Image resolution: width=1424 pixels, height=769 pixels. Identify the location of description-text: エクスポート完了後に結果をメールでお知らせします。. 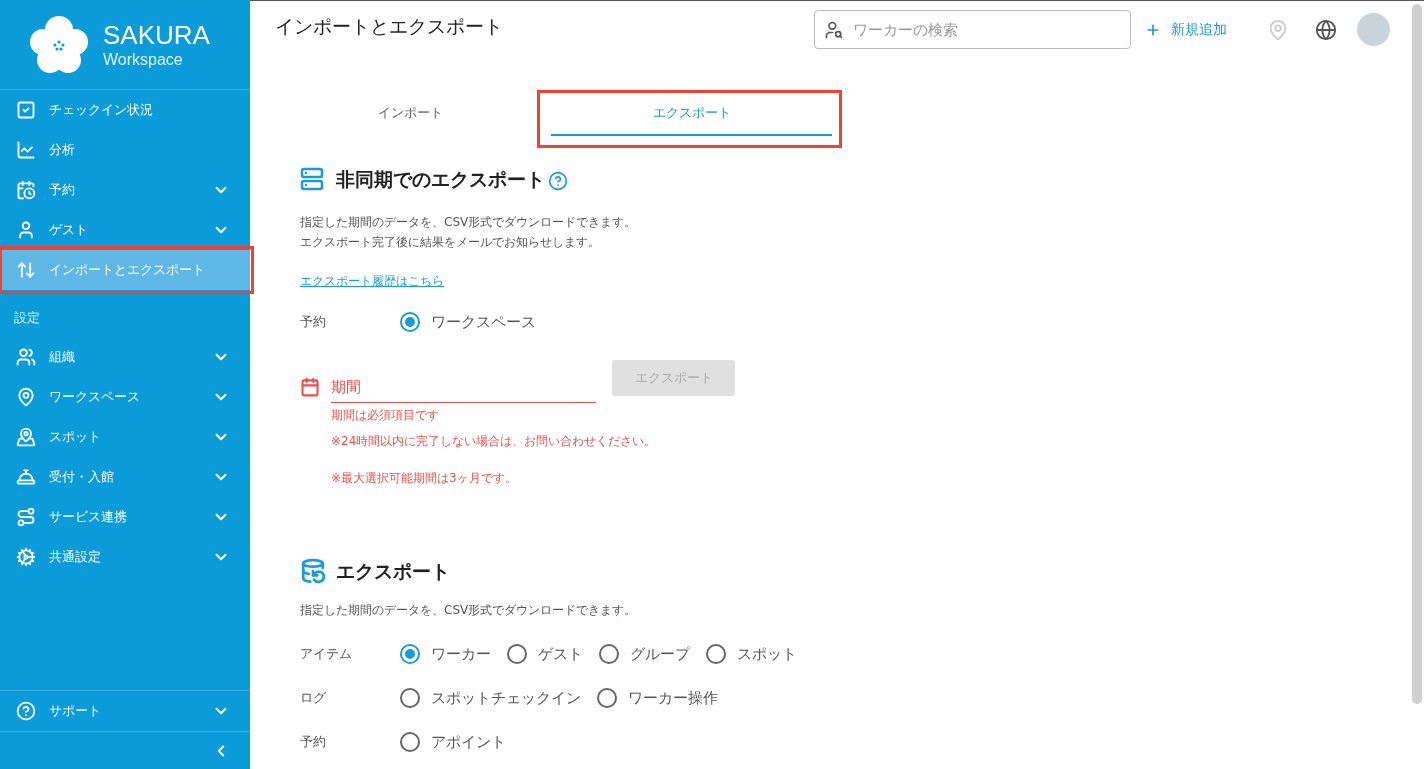
(450, 242).